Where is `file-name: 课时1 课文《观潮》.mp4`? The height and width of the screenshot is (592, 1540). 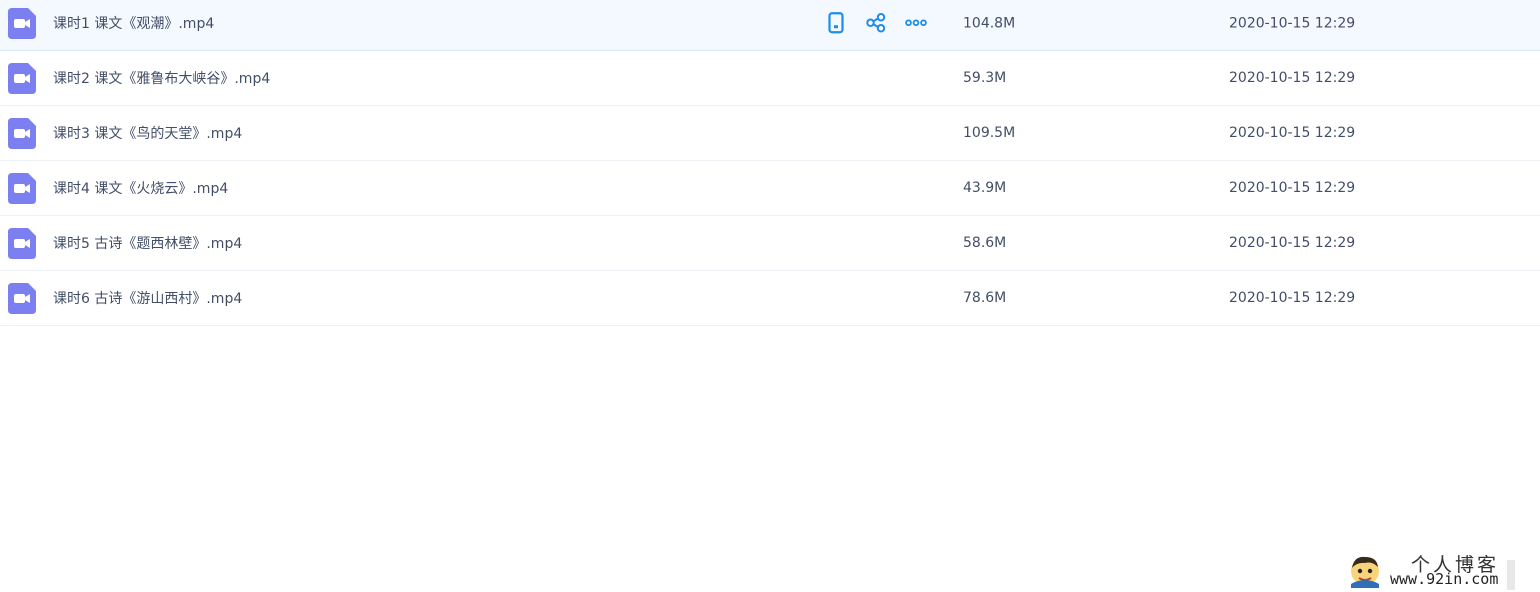 file-name: 课时1 课文《观潮》.mp4 is located at coordinates (133, 23).